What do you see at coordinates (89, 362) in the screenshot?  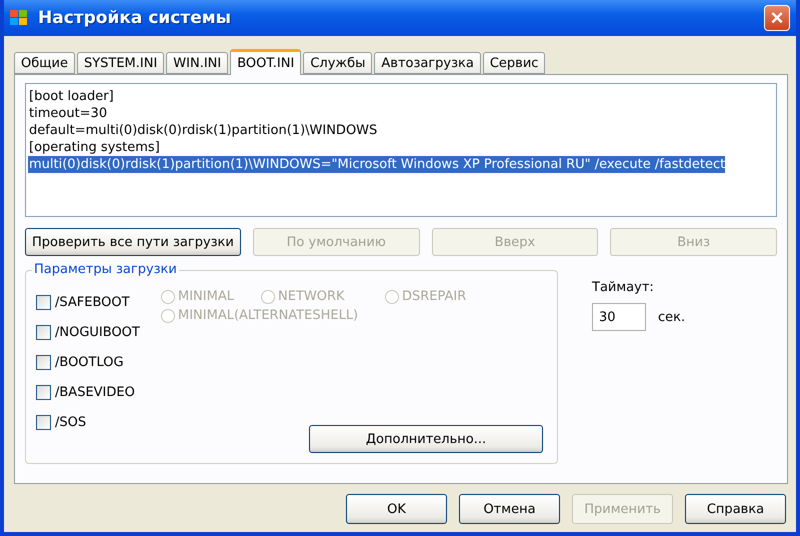 I see `checkbox-label: /BOOTLOG` at bounding box center [89, 362].